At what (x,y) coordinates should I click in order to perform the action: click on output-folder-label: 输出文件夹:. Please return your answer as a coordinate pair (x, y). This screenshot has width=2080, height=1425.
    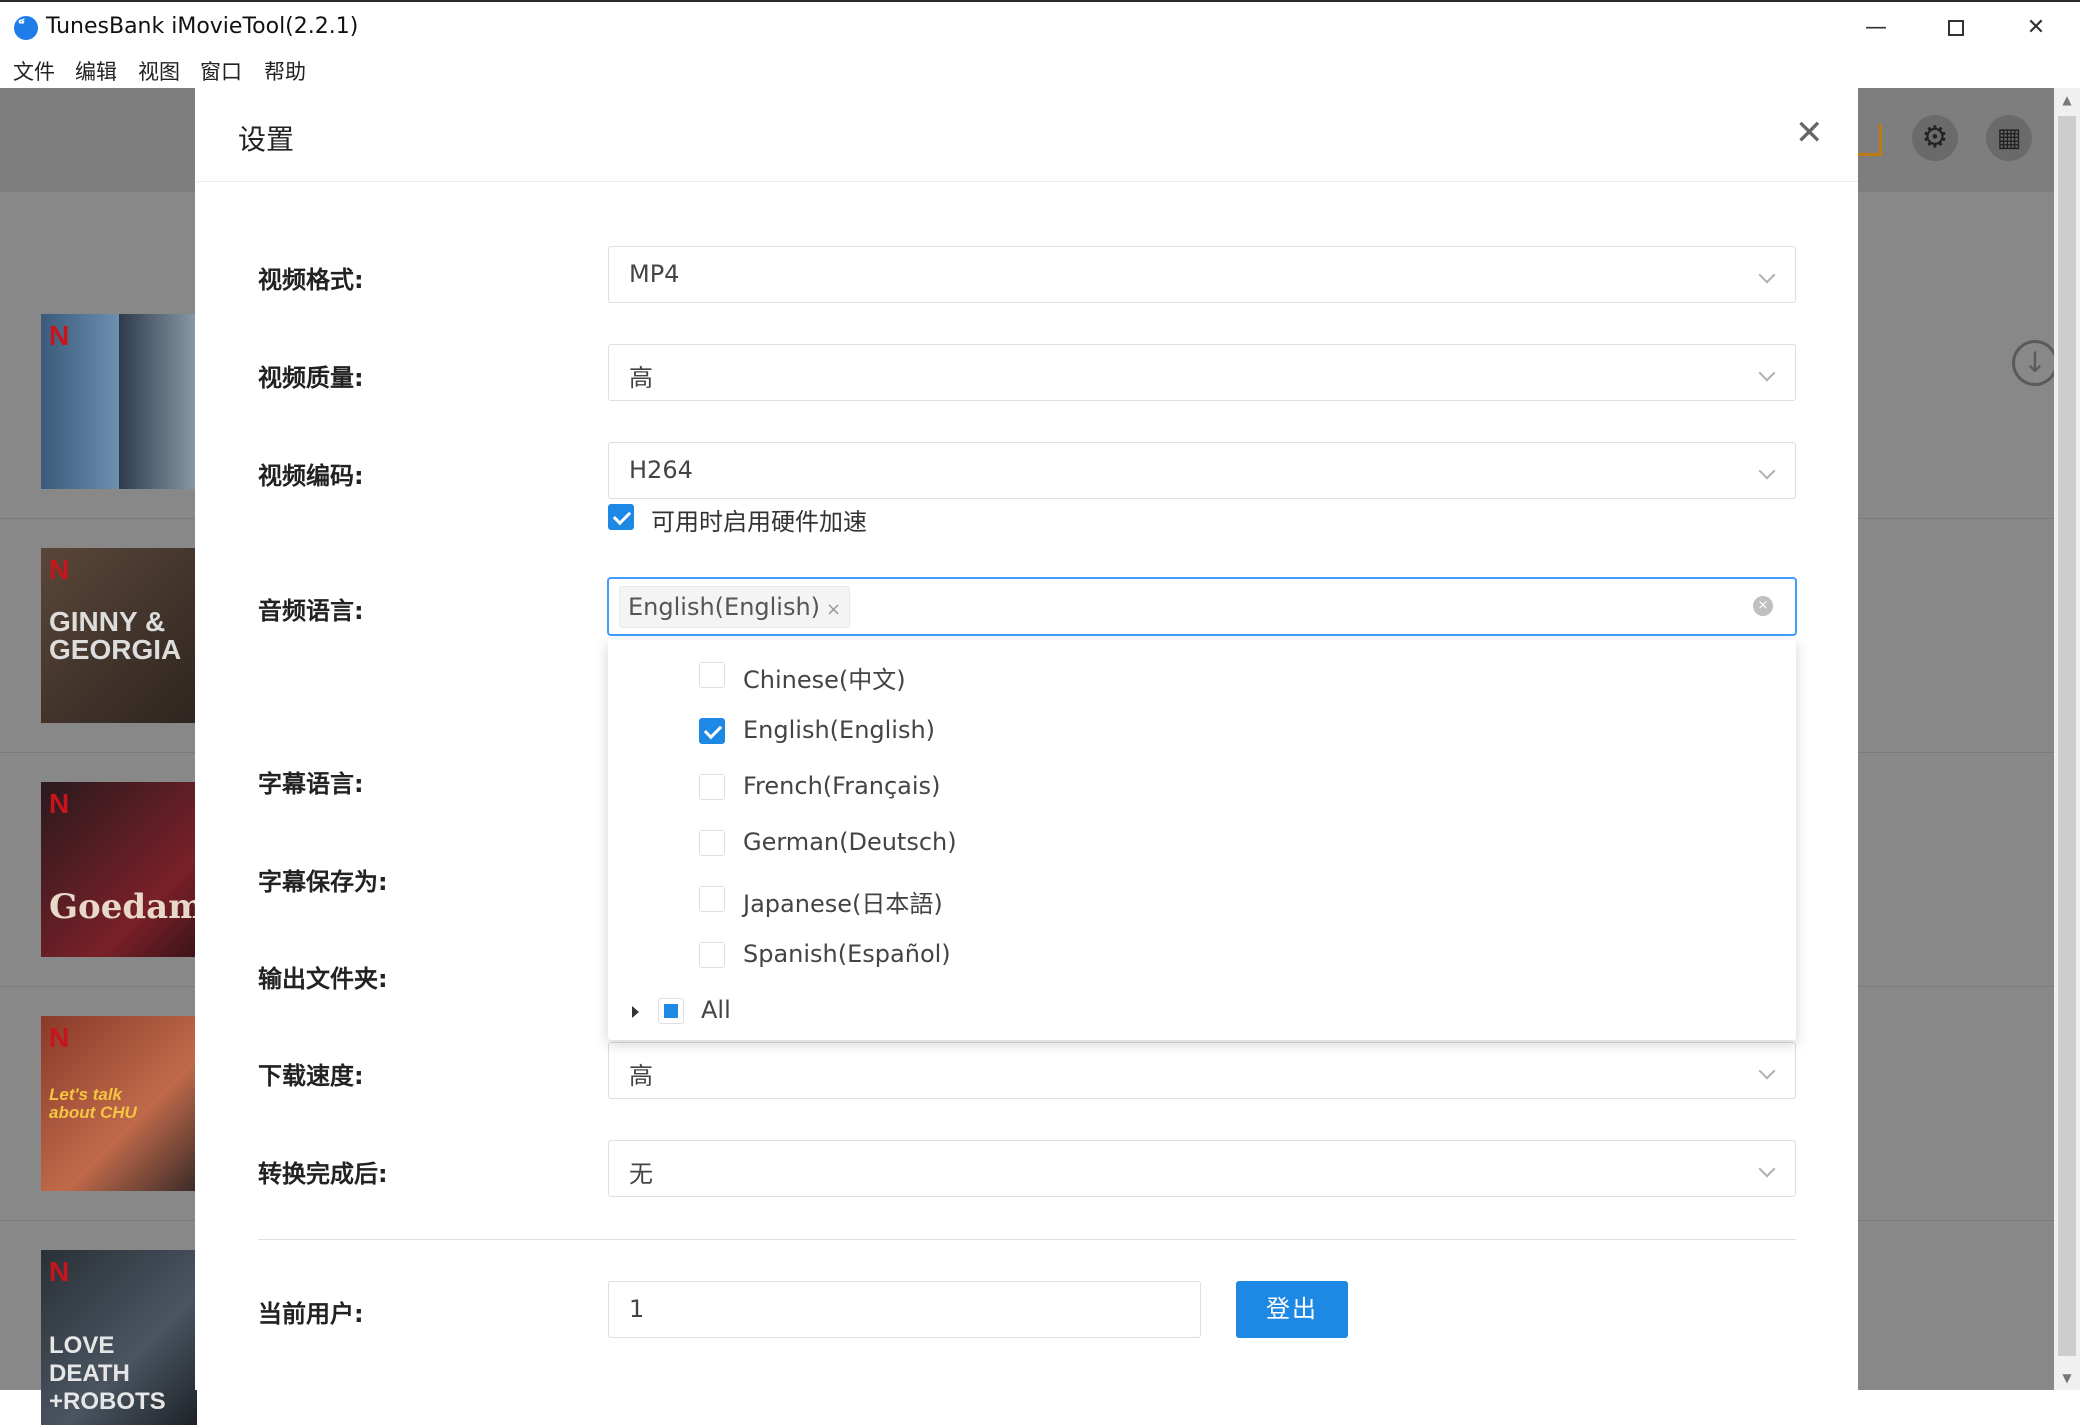
    Looking at the image, I should click on (323, 979).